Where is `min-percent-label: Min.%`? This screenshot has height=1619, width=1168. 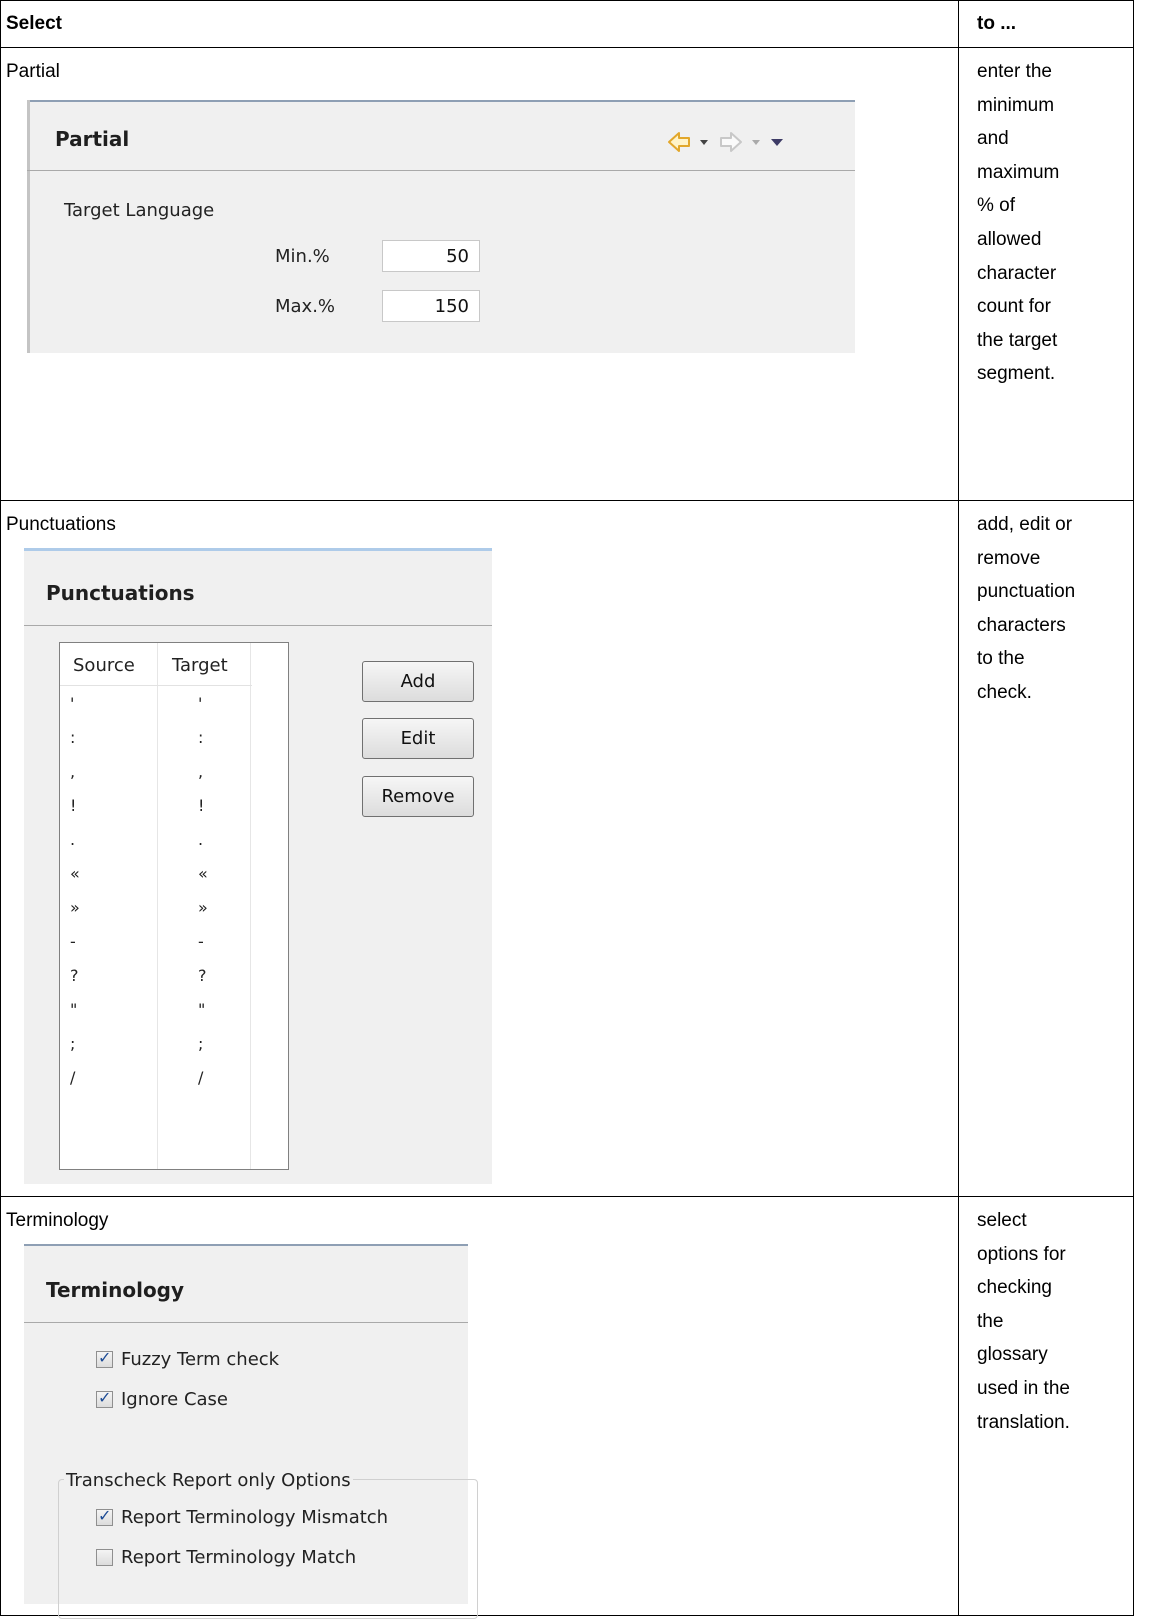 min-percent-label: Min.% is located at coordinates (302, 256).